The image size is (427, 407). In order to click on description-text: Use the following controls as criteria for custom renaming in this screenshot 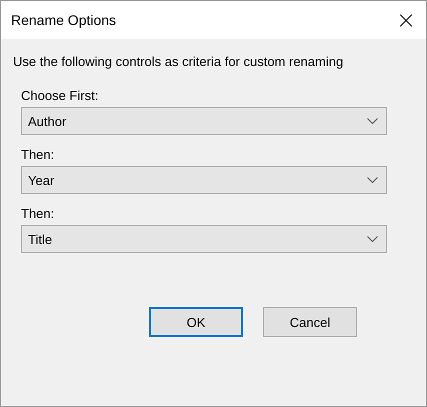, I will do `click(178, 61)`.